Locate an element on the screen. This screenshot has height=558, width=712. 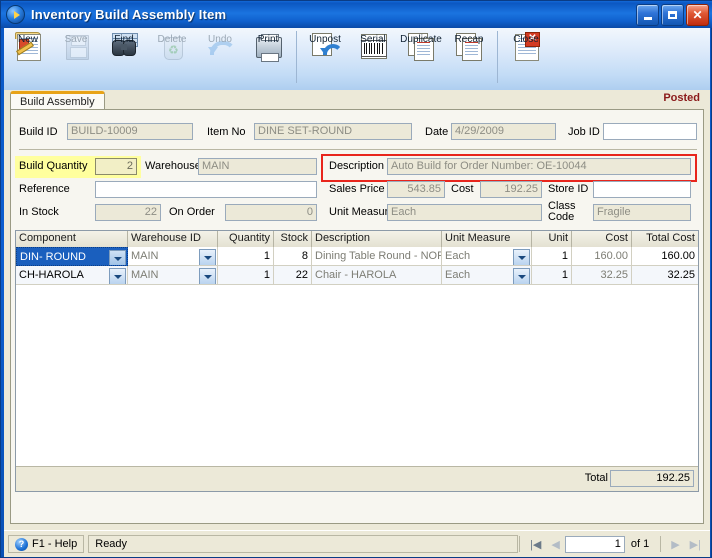
help-hint: ? F1 - Help is located at coordinates (46, 544).